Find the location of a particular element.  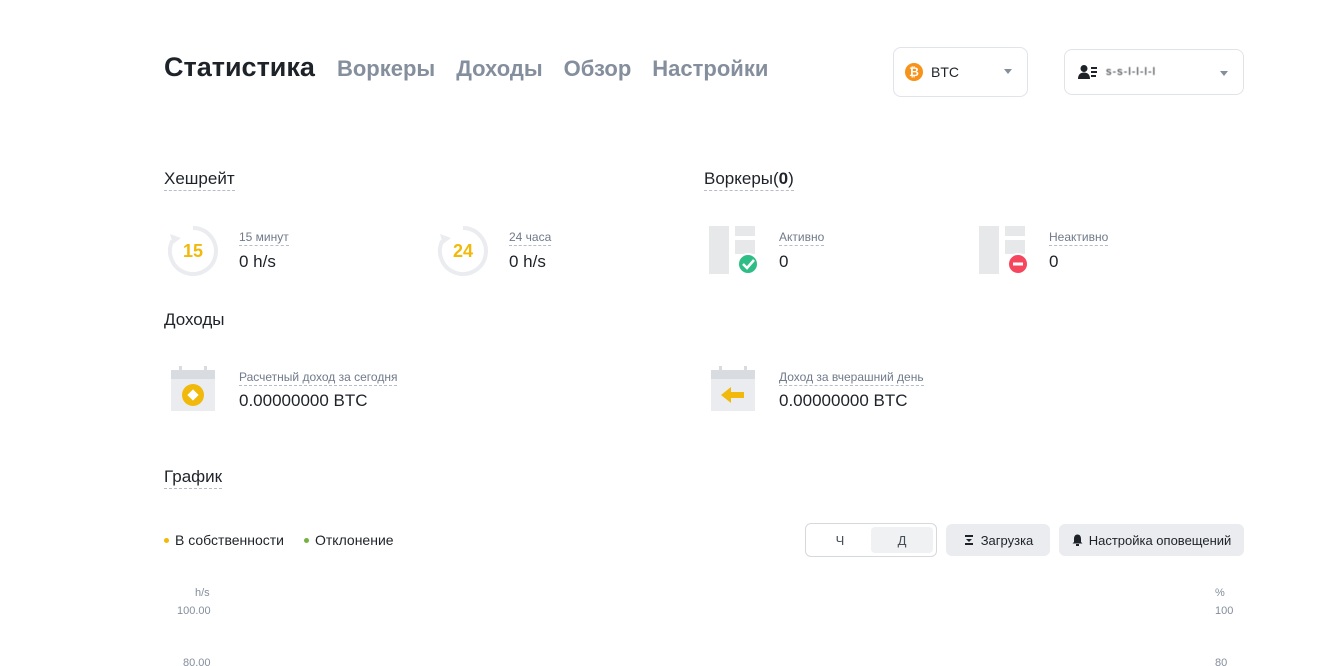

workers-title: Воркеры(0) is located at coordinates (749, 180).